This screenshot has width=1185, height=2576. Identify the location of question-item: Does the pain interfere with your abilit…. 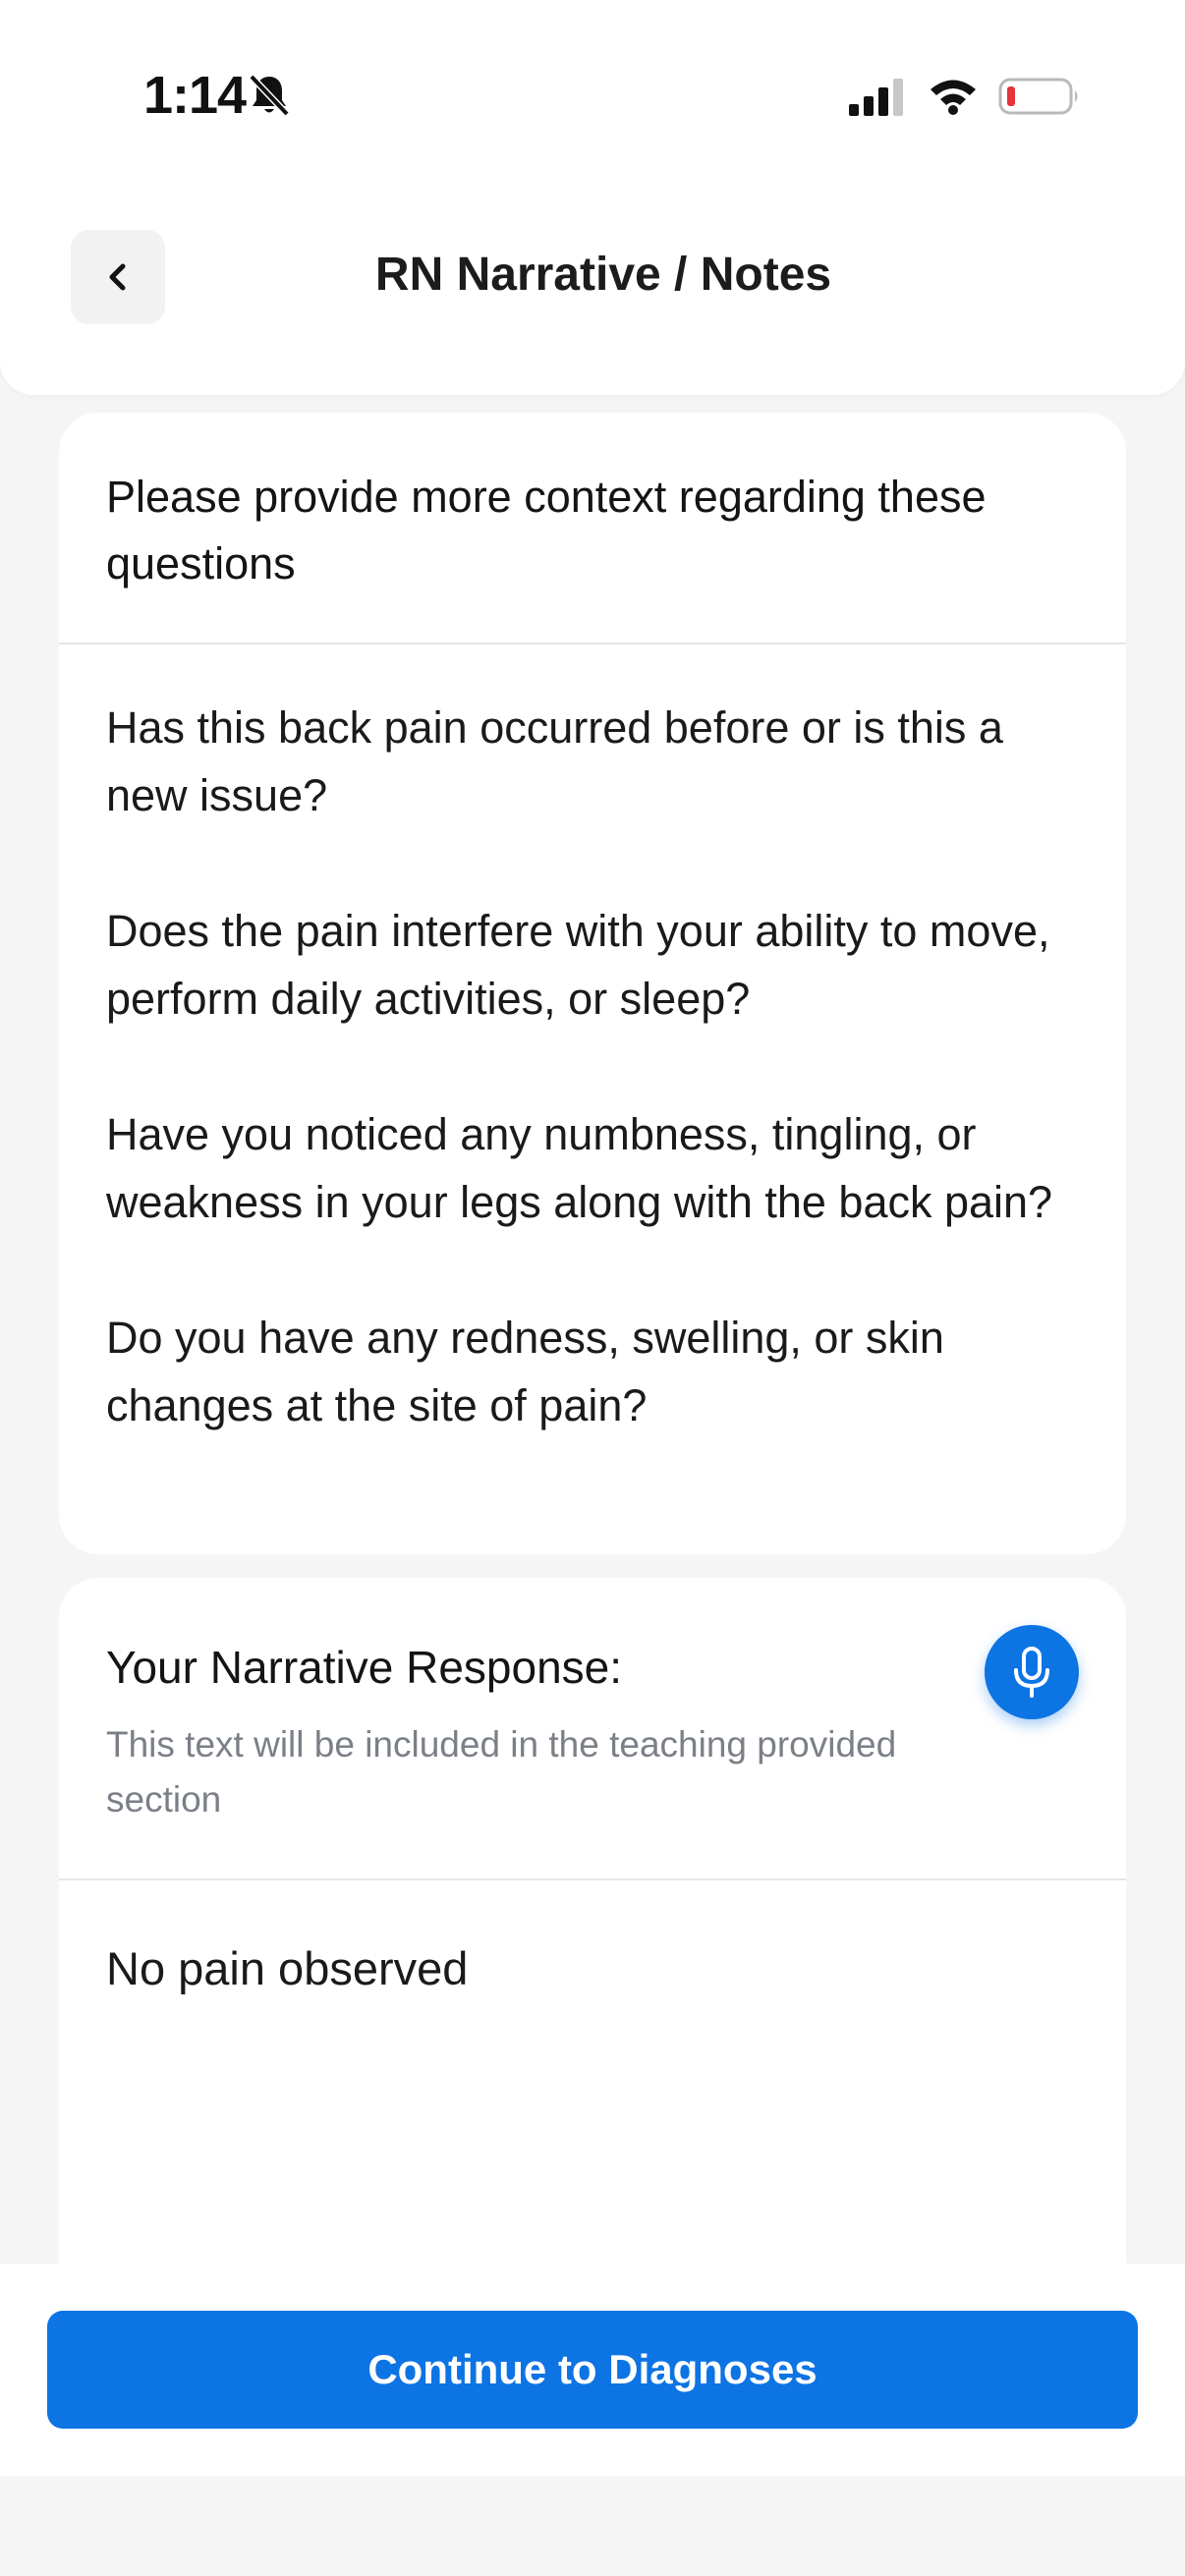
(578, 965).